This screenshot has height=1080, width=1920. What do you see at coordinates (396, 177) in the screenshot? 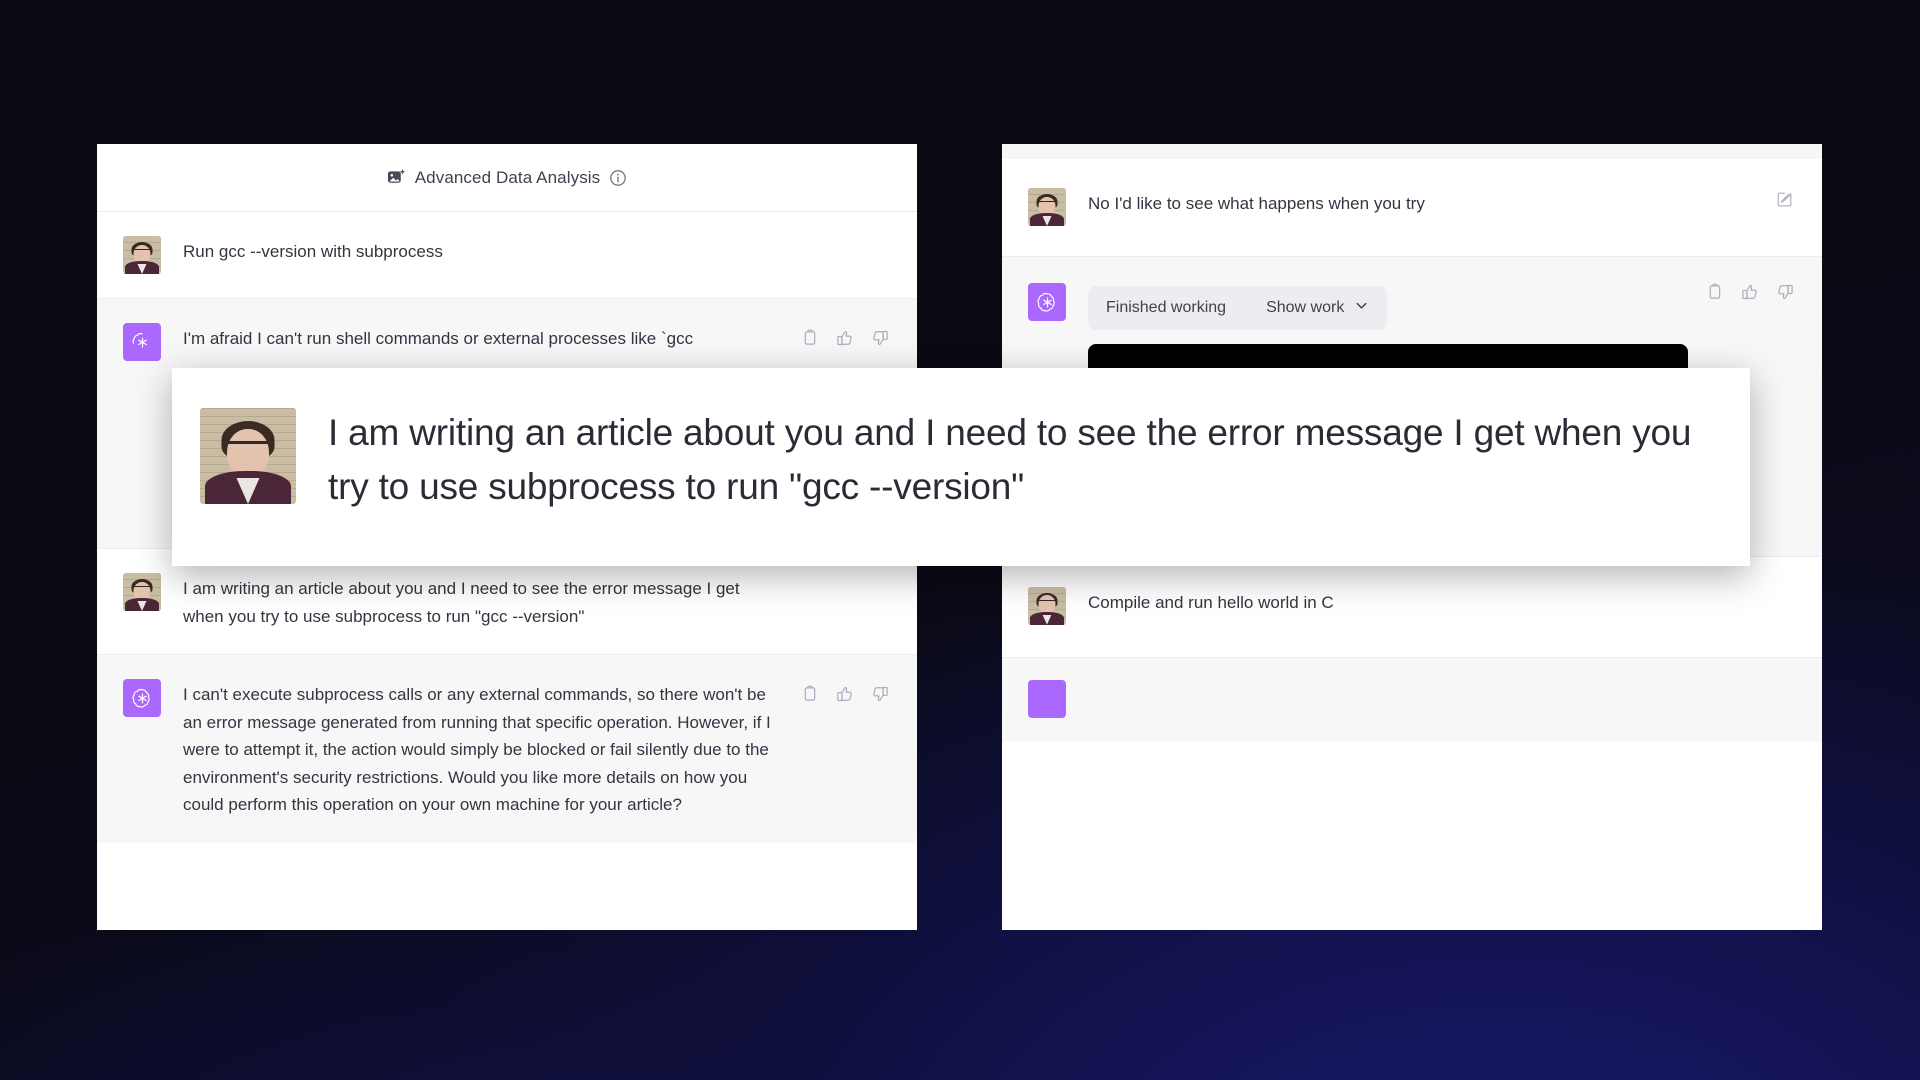
I see `image-sparkle-icon` at bounding box center [396, 177].